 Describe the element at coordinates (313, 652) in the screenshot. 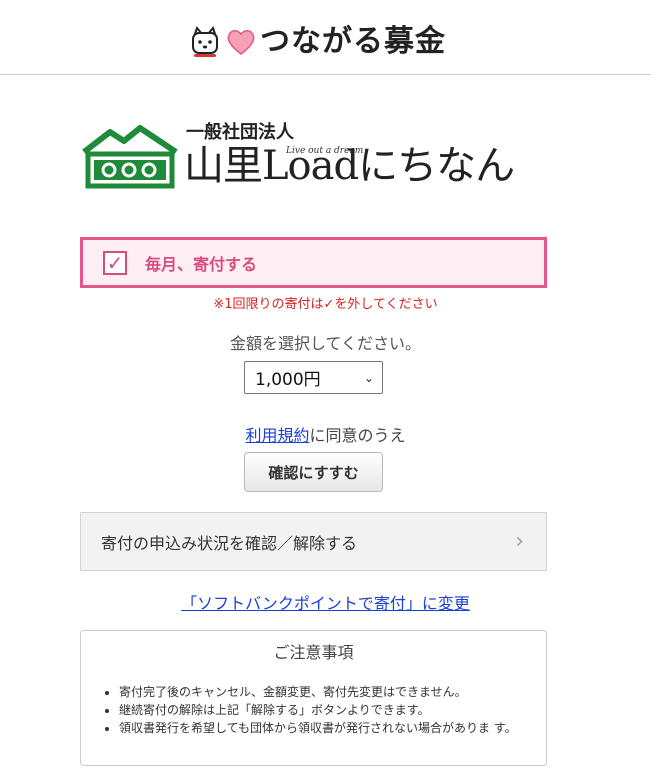

I see `notice-title: ご注意事項` at that location.